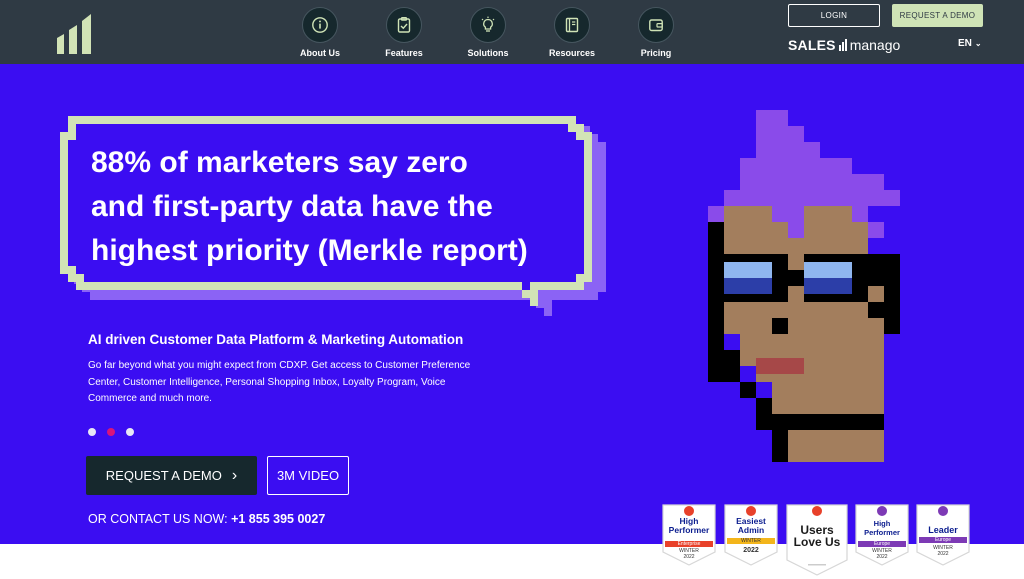  I want to click on nav-label-about-us: About Us, so click(320, 53).